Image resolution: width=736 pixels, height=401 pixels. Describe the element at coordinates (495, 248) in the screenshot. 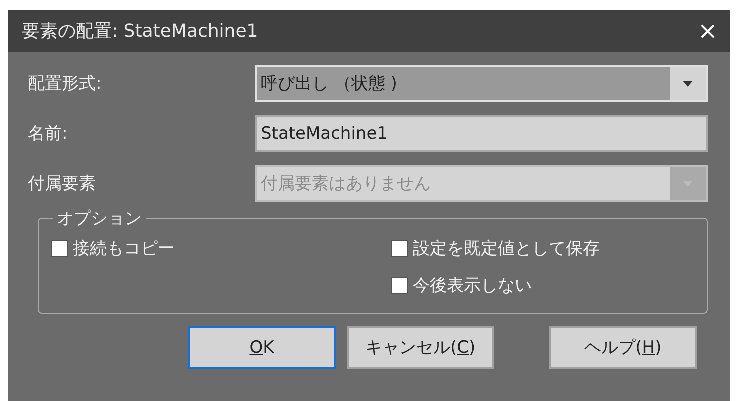

I see `checkbox: 設定を既定値として保存` at that location.